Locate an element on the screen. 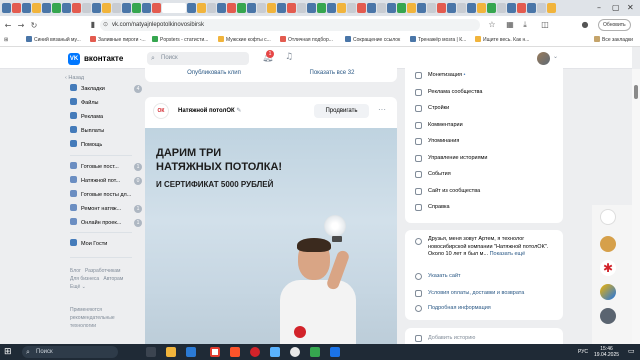 Image resolution: width=640 pixels, height=360 pixels. forward-arrow-icon: → is located at coordinates (21, 25).